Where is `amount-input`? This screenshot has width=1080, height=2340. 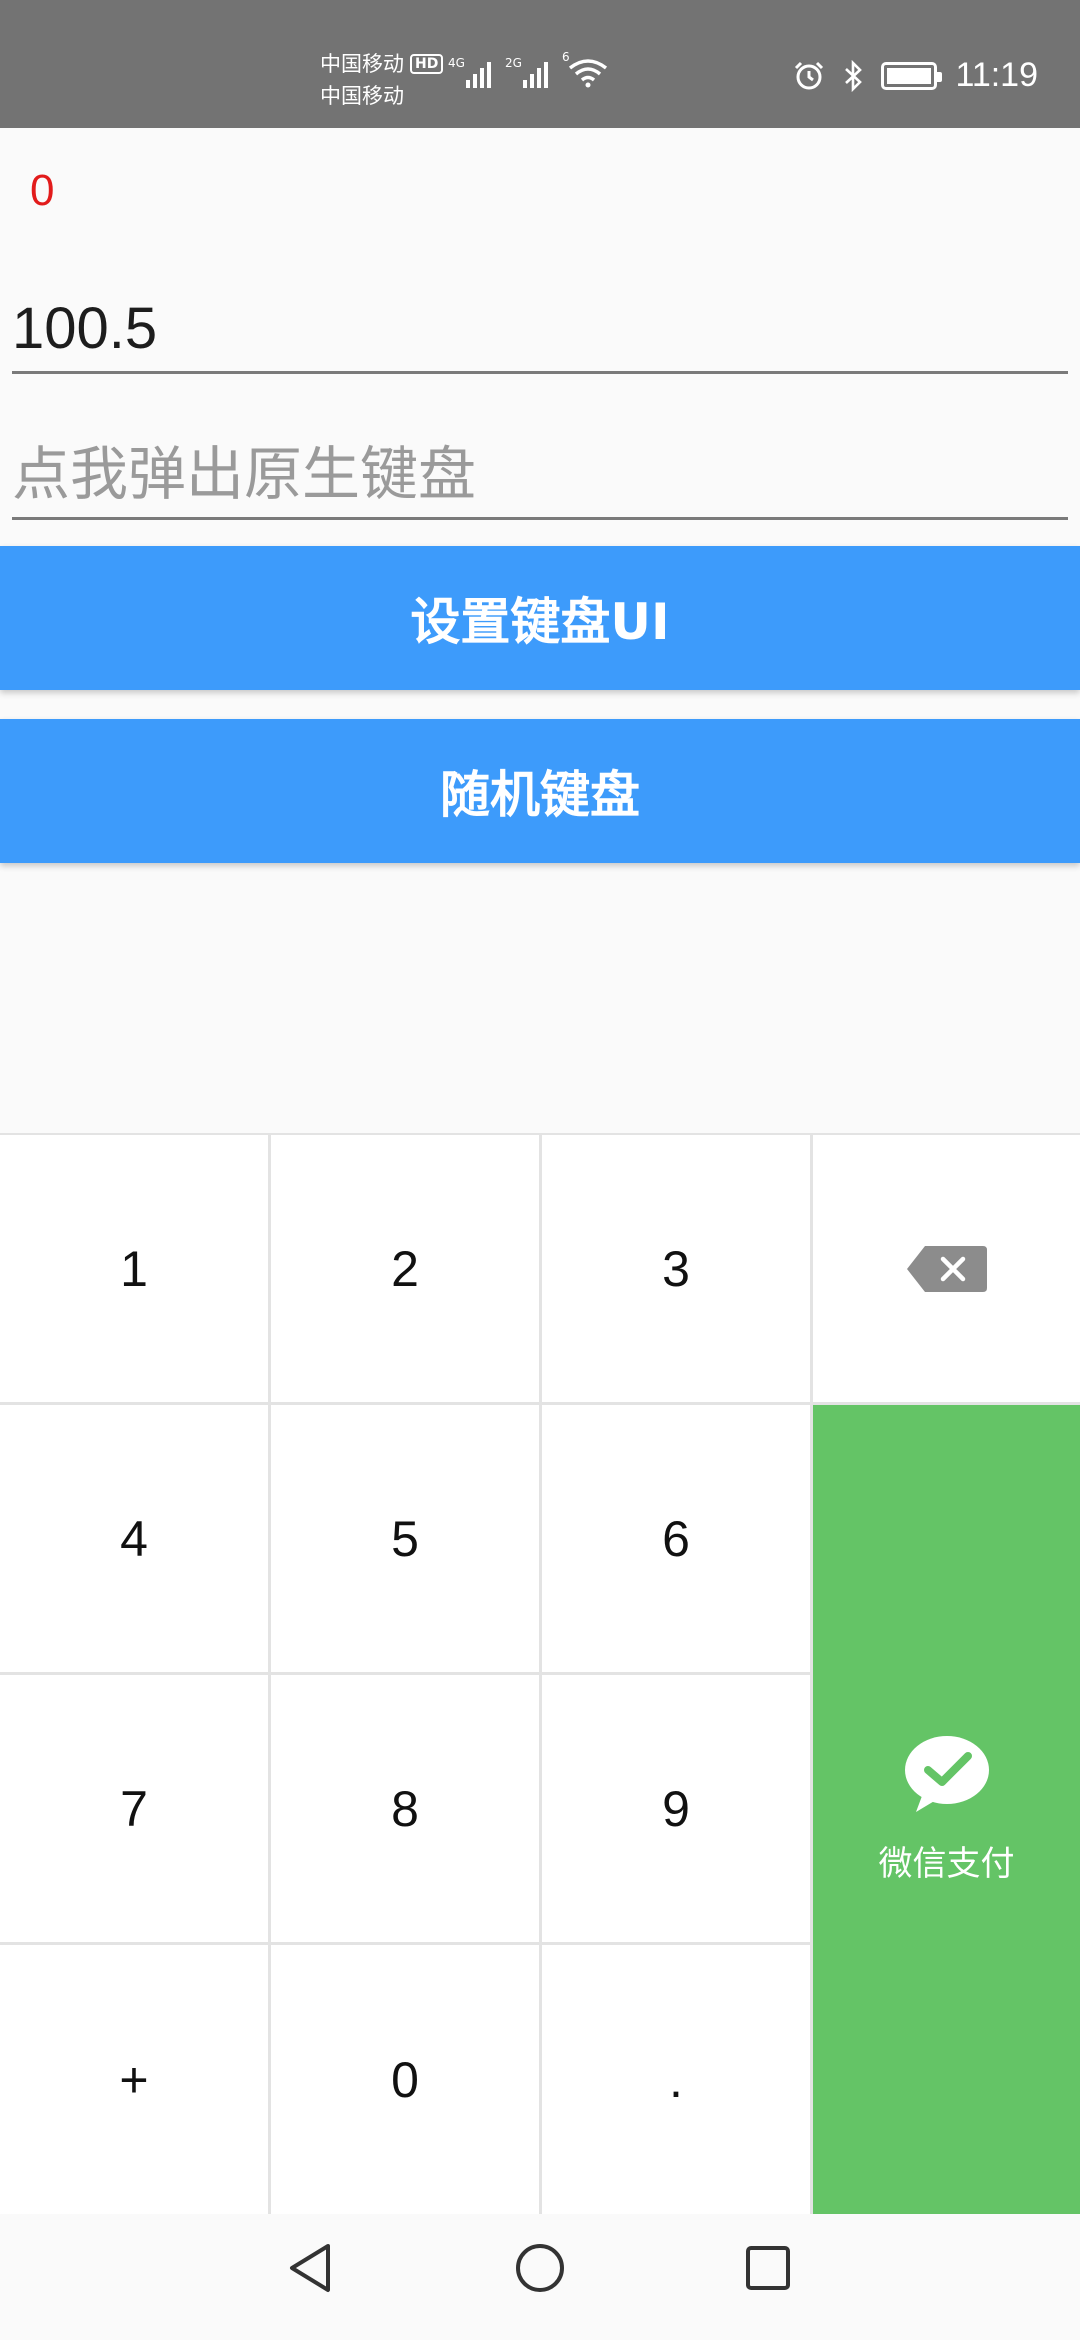 amount-input is located at coordinates (540, 328).